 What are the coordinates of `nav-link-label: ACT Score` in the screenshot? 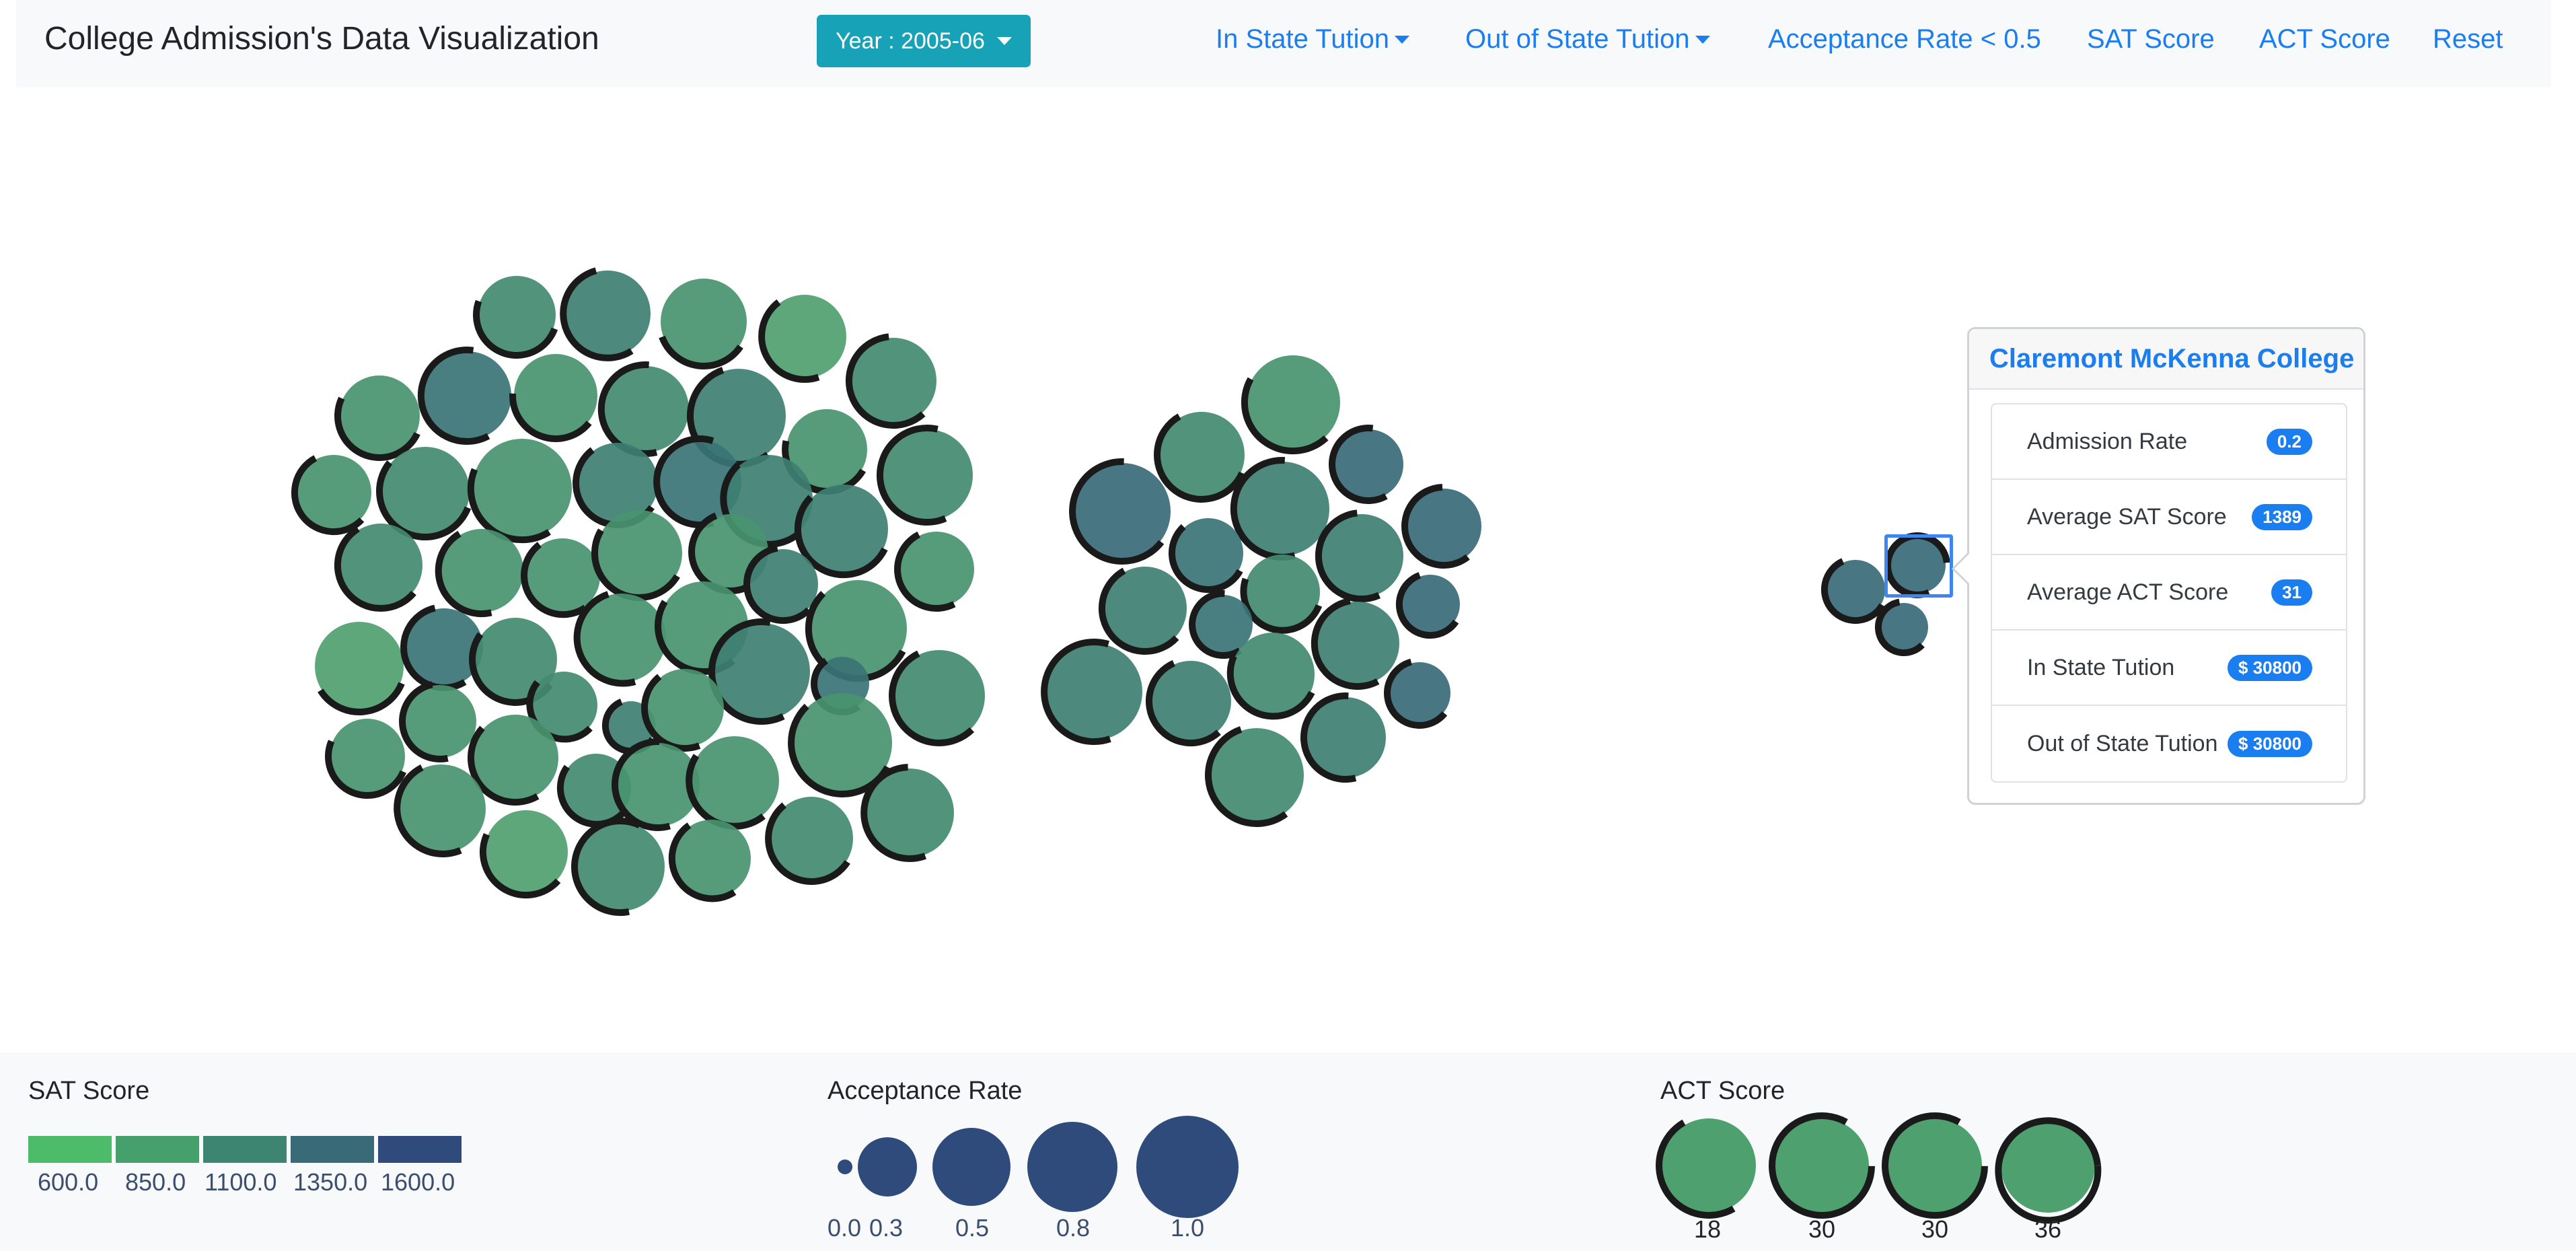 It's located at (2324, 39).